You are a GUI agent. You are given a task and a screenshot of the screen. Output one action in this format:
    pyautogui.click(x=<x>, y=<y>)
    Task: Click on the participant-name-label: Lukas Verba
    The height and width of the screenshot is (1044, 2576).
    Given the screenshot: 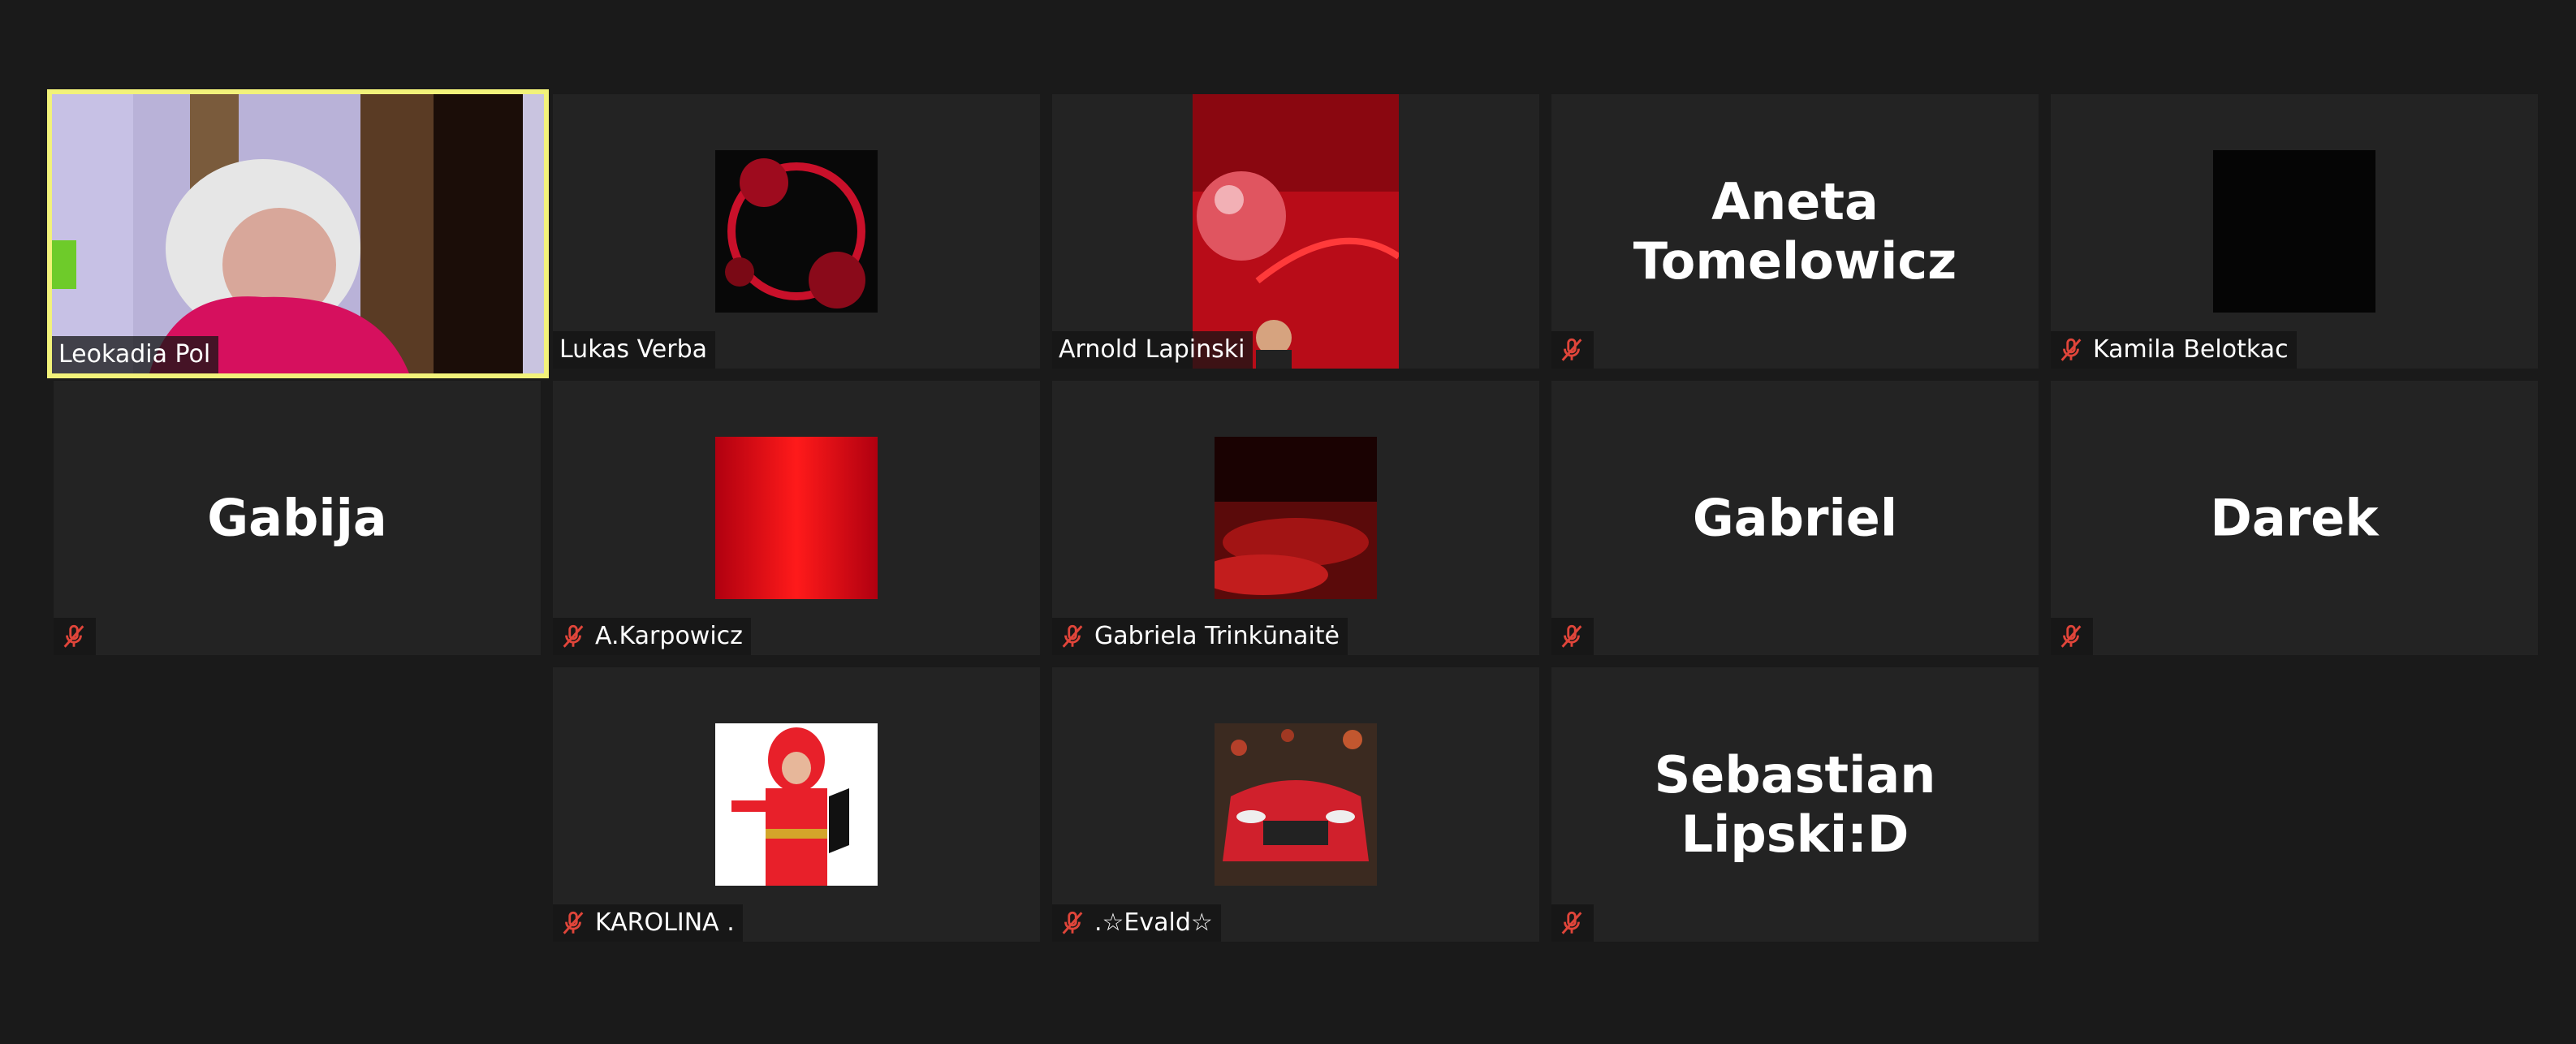 What is the action you would take?
    pyautogui.click(x=634, y=350)
    